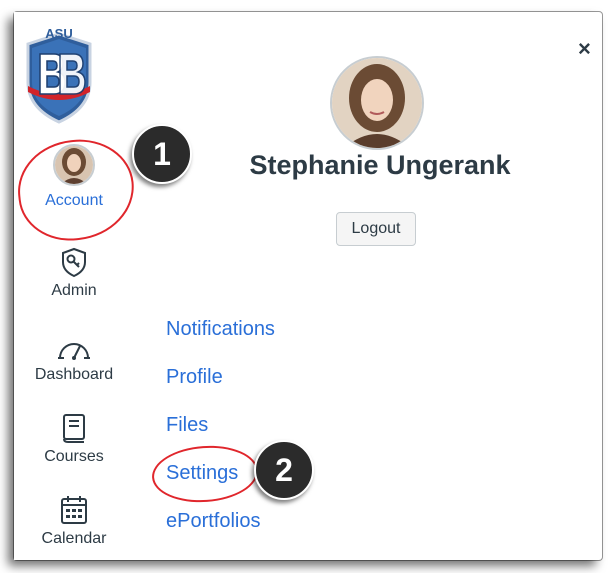  Describe the element at coordinates (213, 521) in the screenshot. I see `link-eportfolios: ePortfolios` at that location.